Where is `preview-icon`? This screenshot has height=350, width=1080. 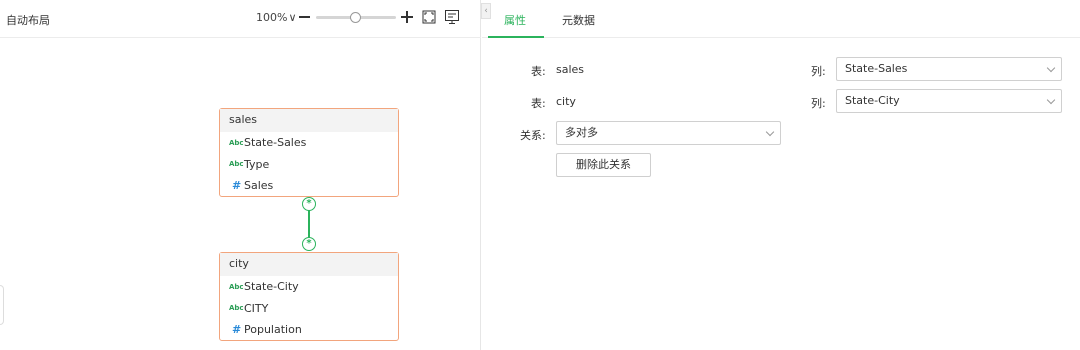
preview-icon is located at coordinates (452, 17).